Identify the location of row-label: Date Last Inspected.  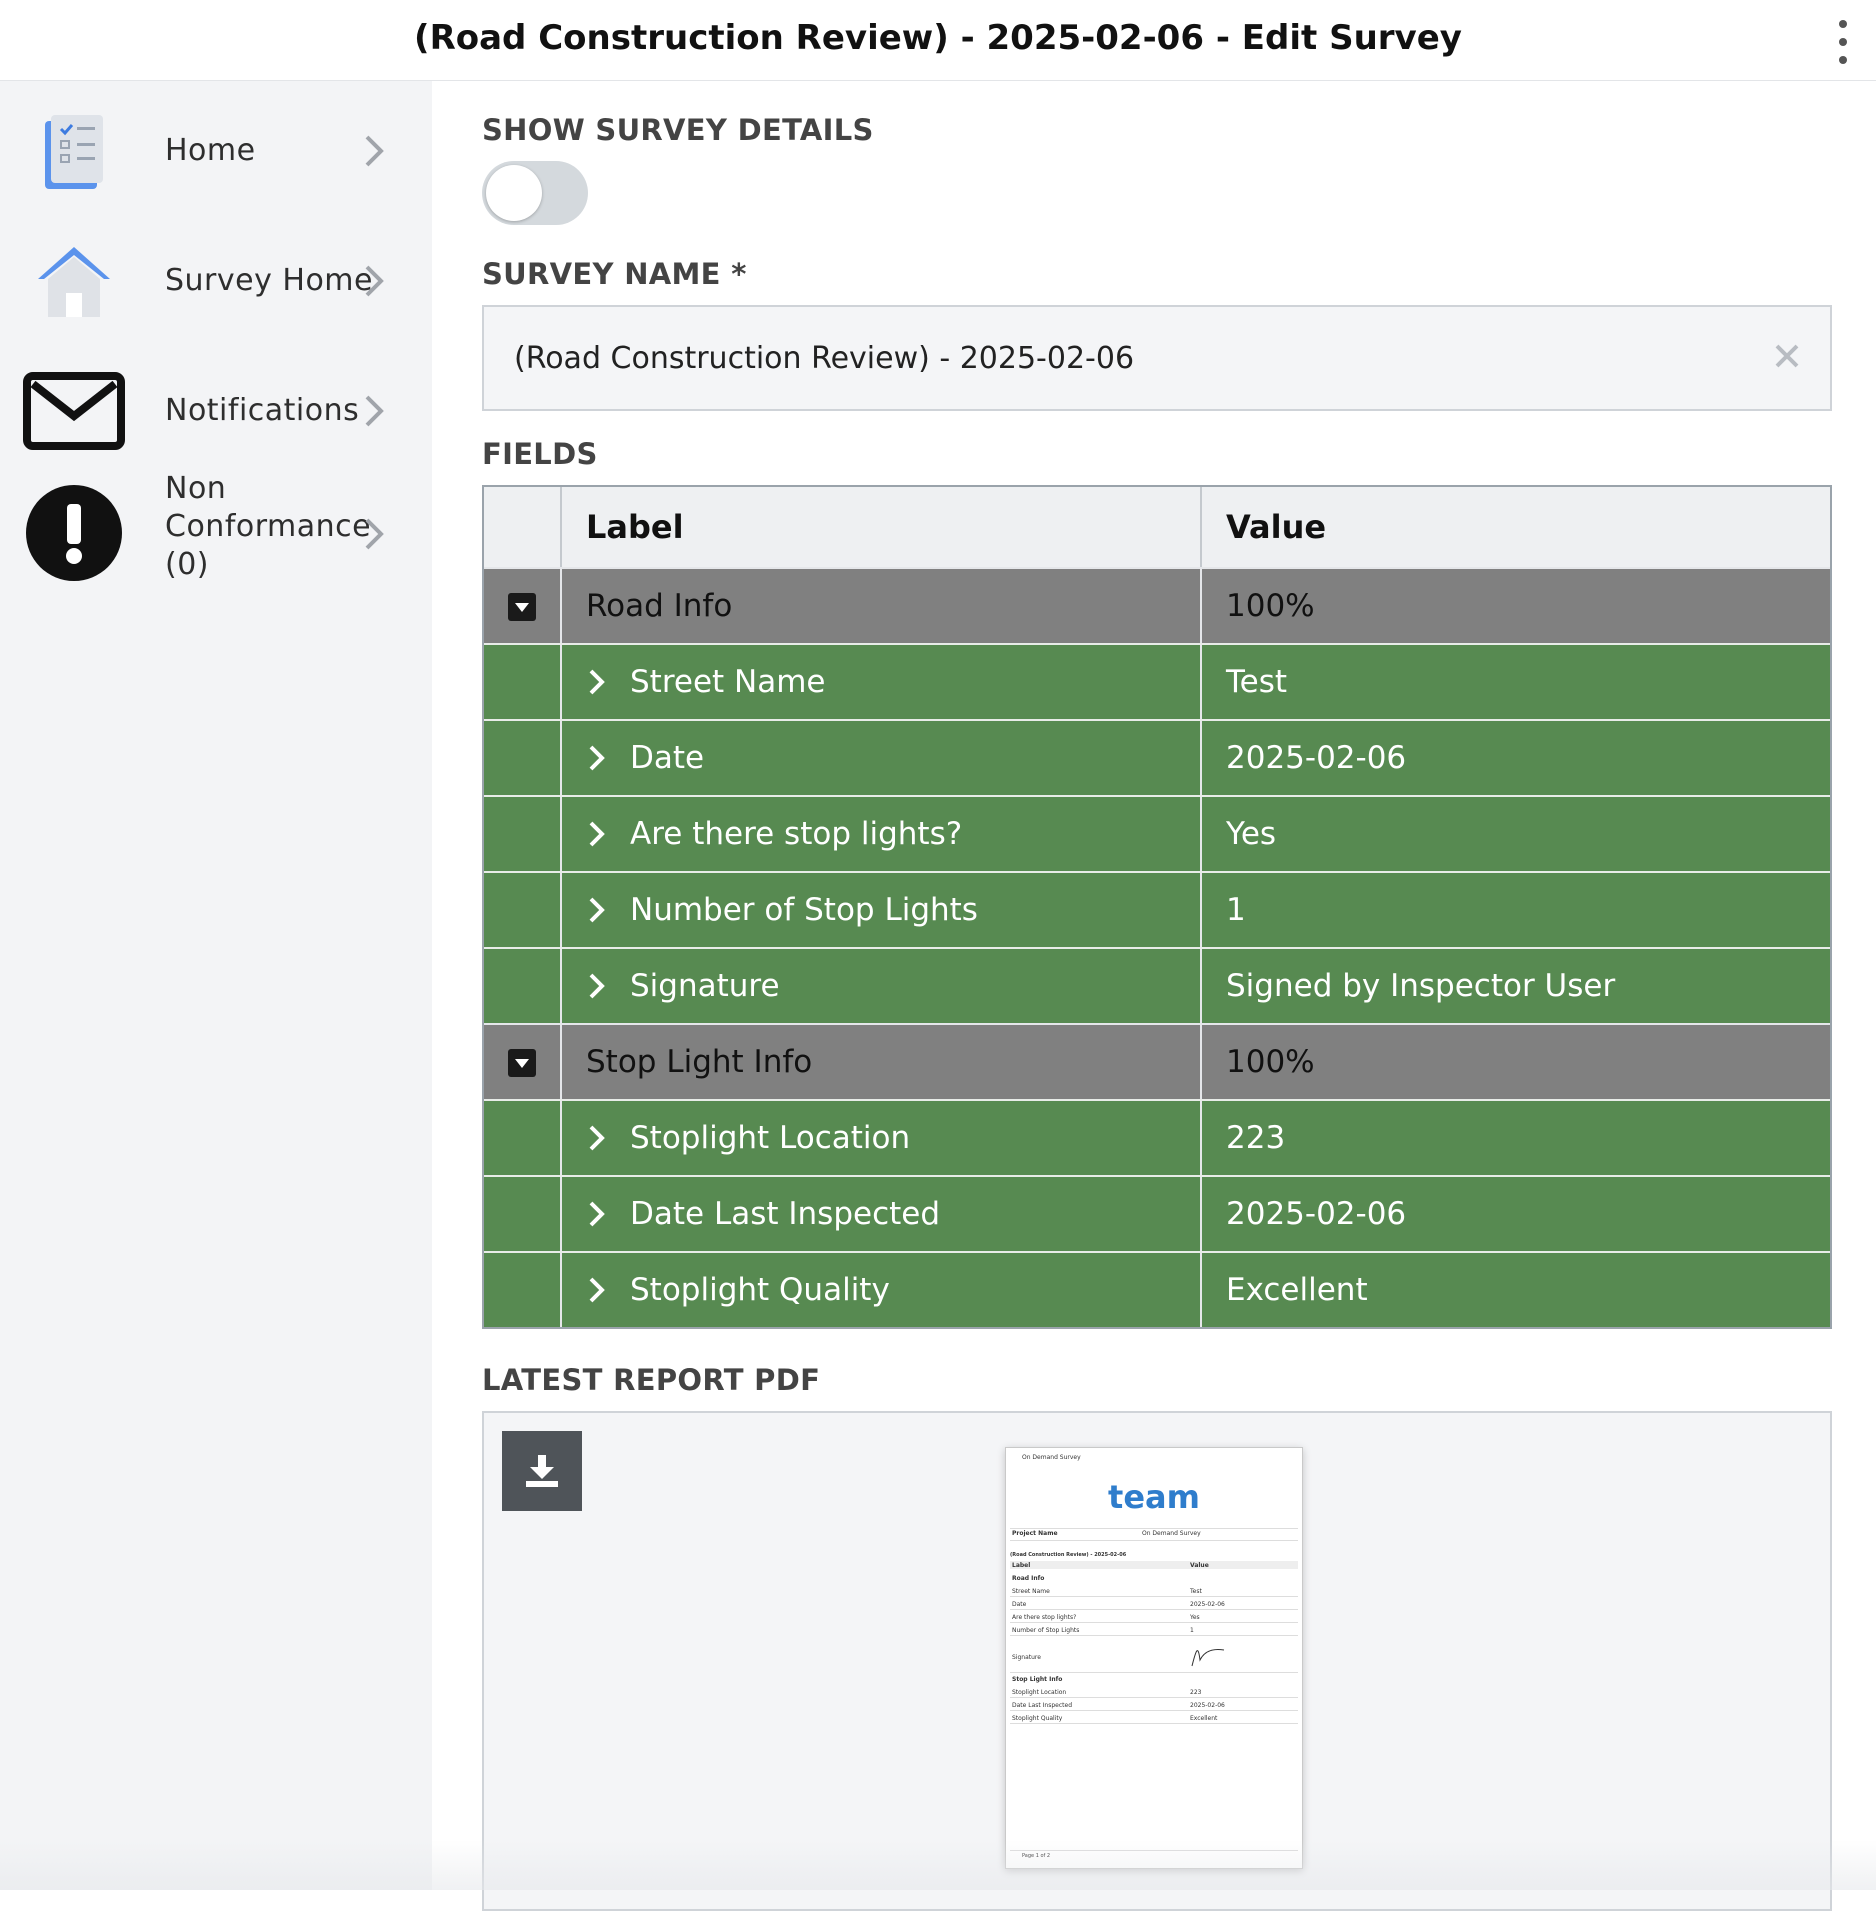
(785, 1214).